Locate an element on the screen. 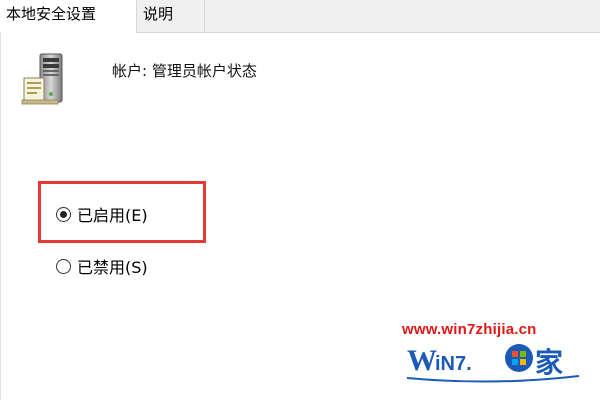 Image resolution: width=600 pixels, height=400 pixels. radio-disabled-label: 已禁用(S) is located at coordinates (112, 267).